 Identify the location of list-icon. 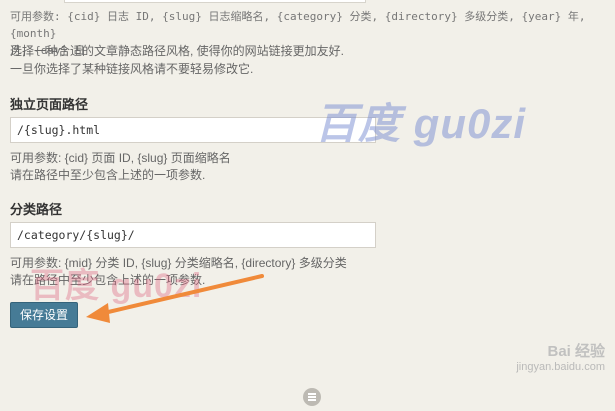
(312, 397).